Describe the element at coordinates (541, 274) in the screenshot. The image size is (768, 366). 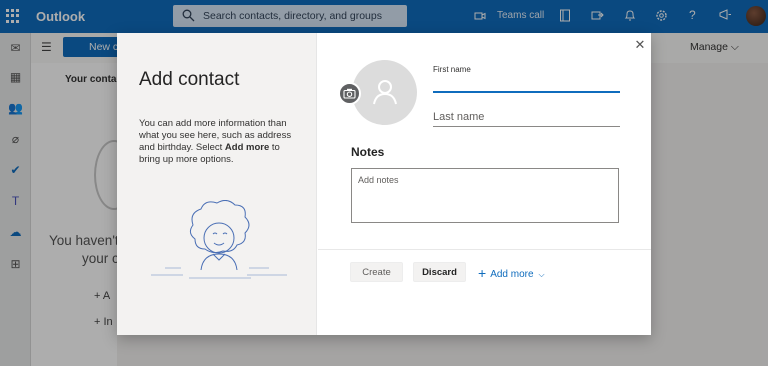
I see `chevron-down-icon: ⌵` at that location.